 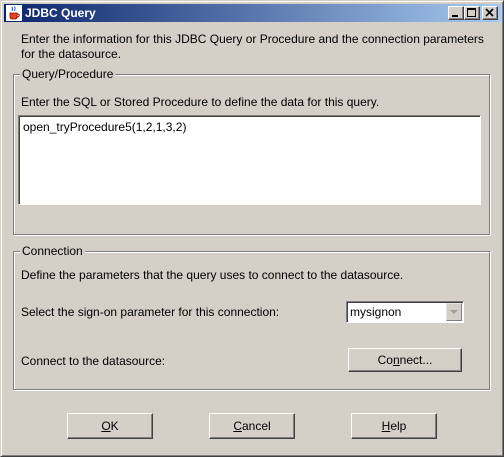 I want to click on signon-dropdown-button, so click(x=454, y=312).